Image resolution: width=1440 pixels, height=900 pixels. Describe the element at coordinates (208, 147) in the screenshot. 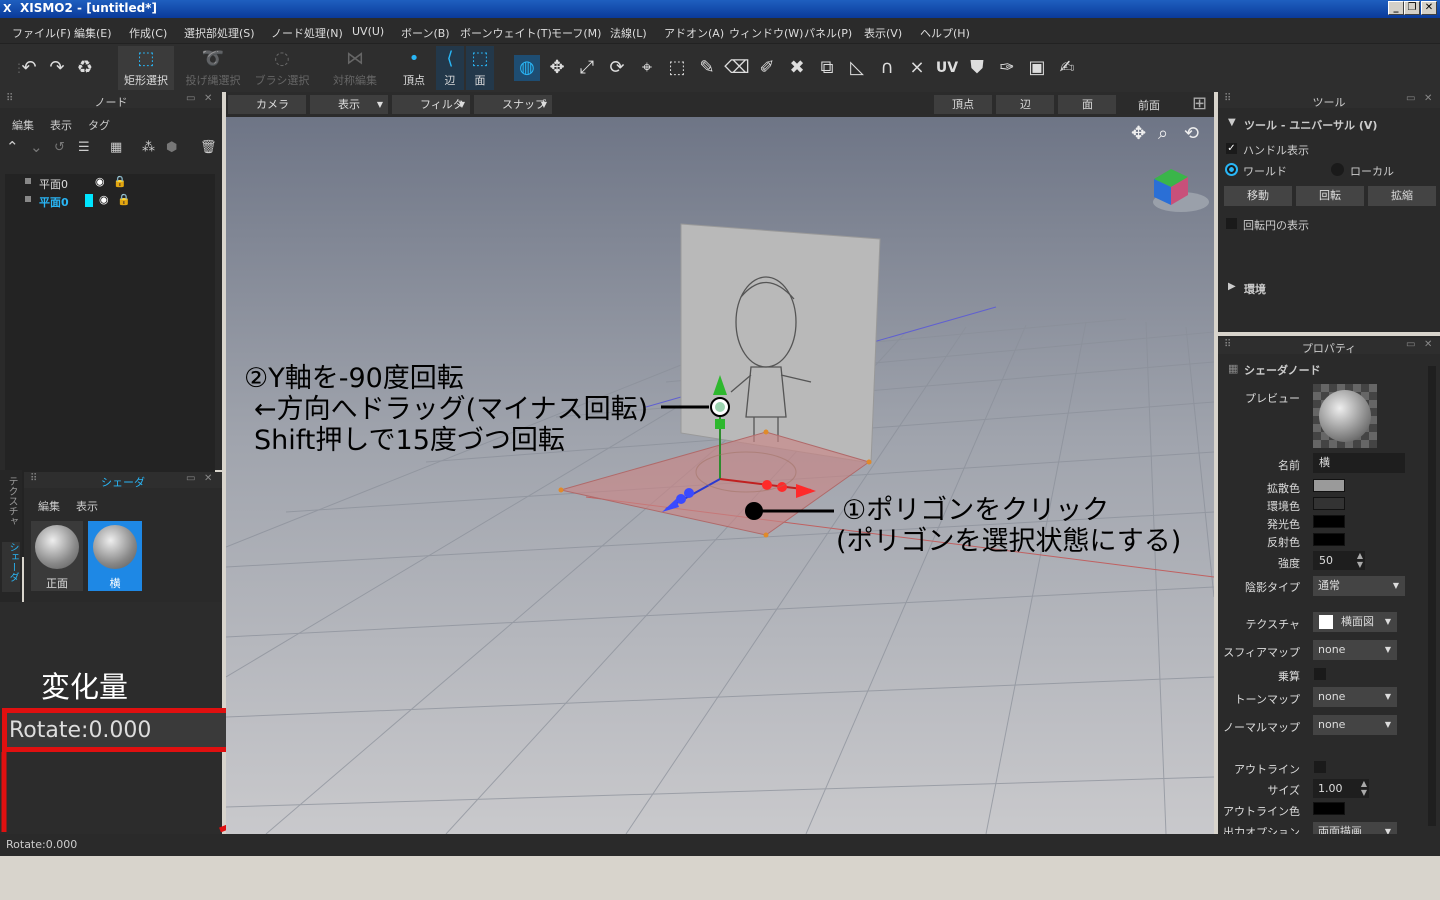

I see `trash-icon: 🗑` at that location.